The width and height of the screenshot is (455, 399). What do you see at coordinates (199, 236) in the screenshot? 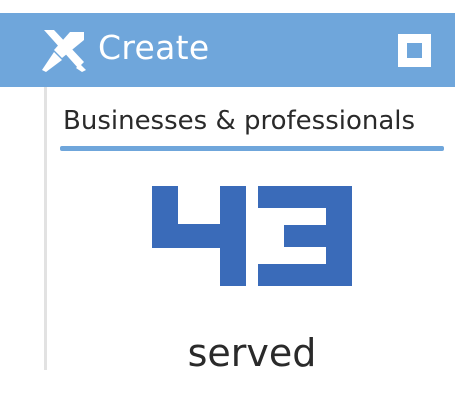
I see `digit-four` at bounding box center [199, 236].